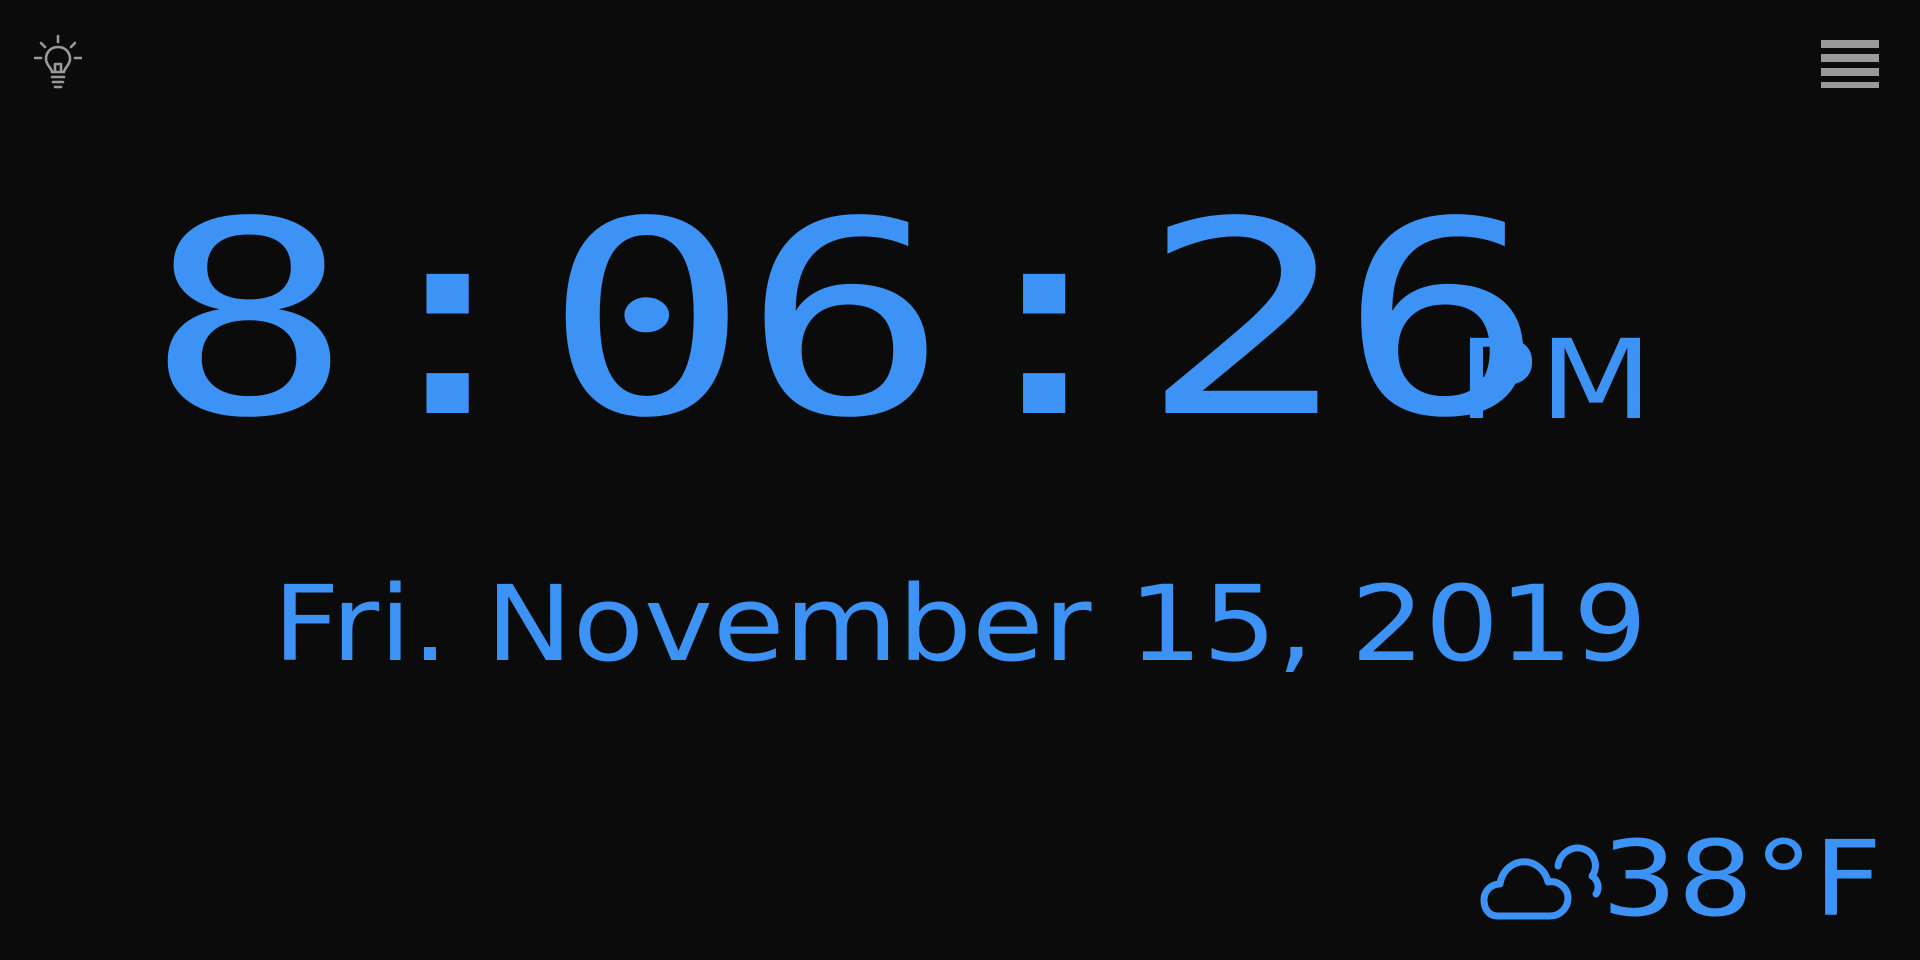 This screenshot has height=960, width=1920. What do you see at coordinates (1556, 380) in the screenshot?
I see `meridiem-label: PM` at bounding box center [1556, 380].